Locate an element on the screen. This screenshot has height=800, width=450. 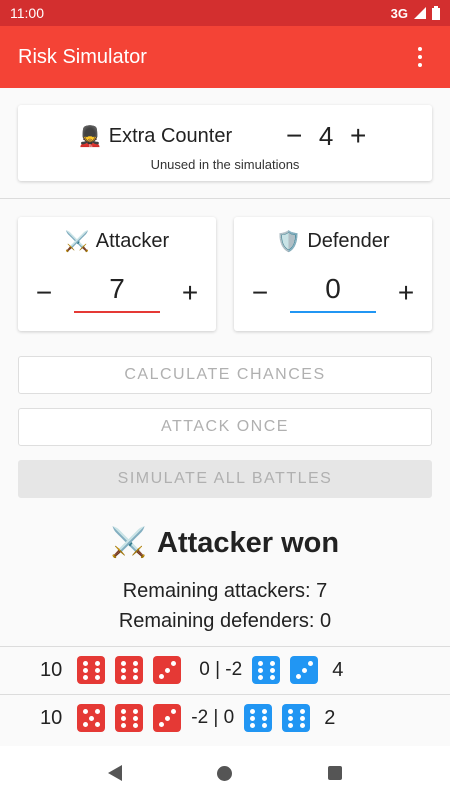
roll-score: 0 | -2 is located at coordinates (221, 669).